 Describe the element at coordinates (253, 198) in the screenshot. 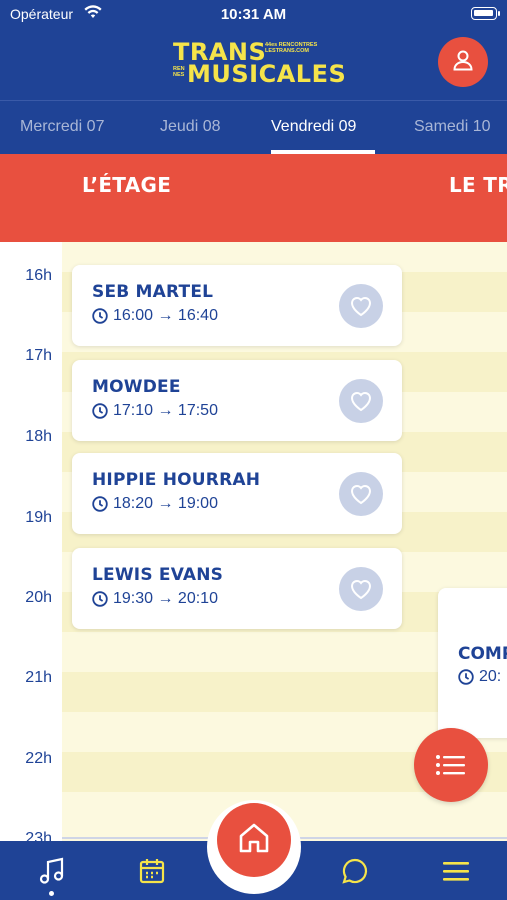

I see `venue-header: L’ÉTAGE LE TR` at that location.